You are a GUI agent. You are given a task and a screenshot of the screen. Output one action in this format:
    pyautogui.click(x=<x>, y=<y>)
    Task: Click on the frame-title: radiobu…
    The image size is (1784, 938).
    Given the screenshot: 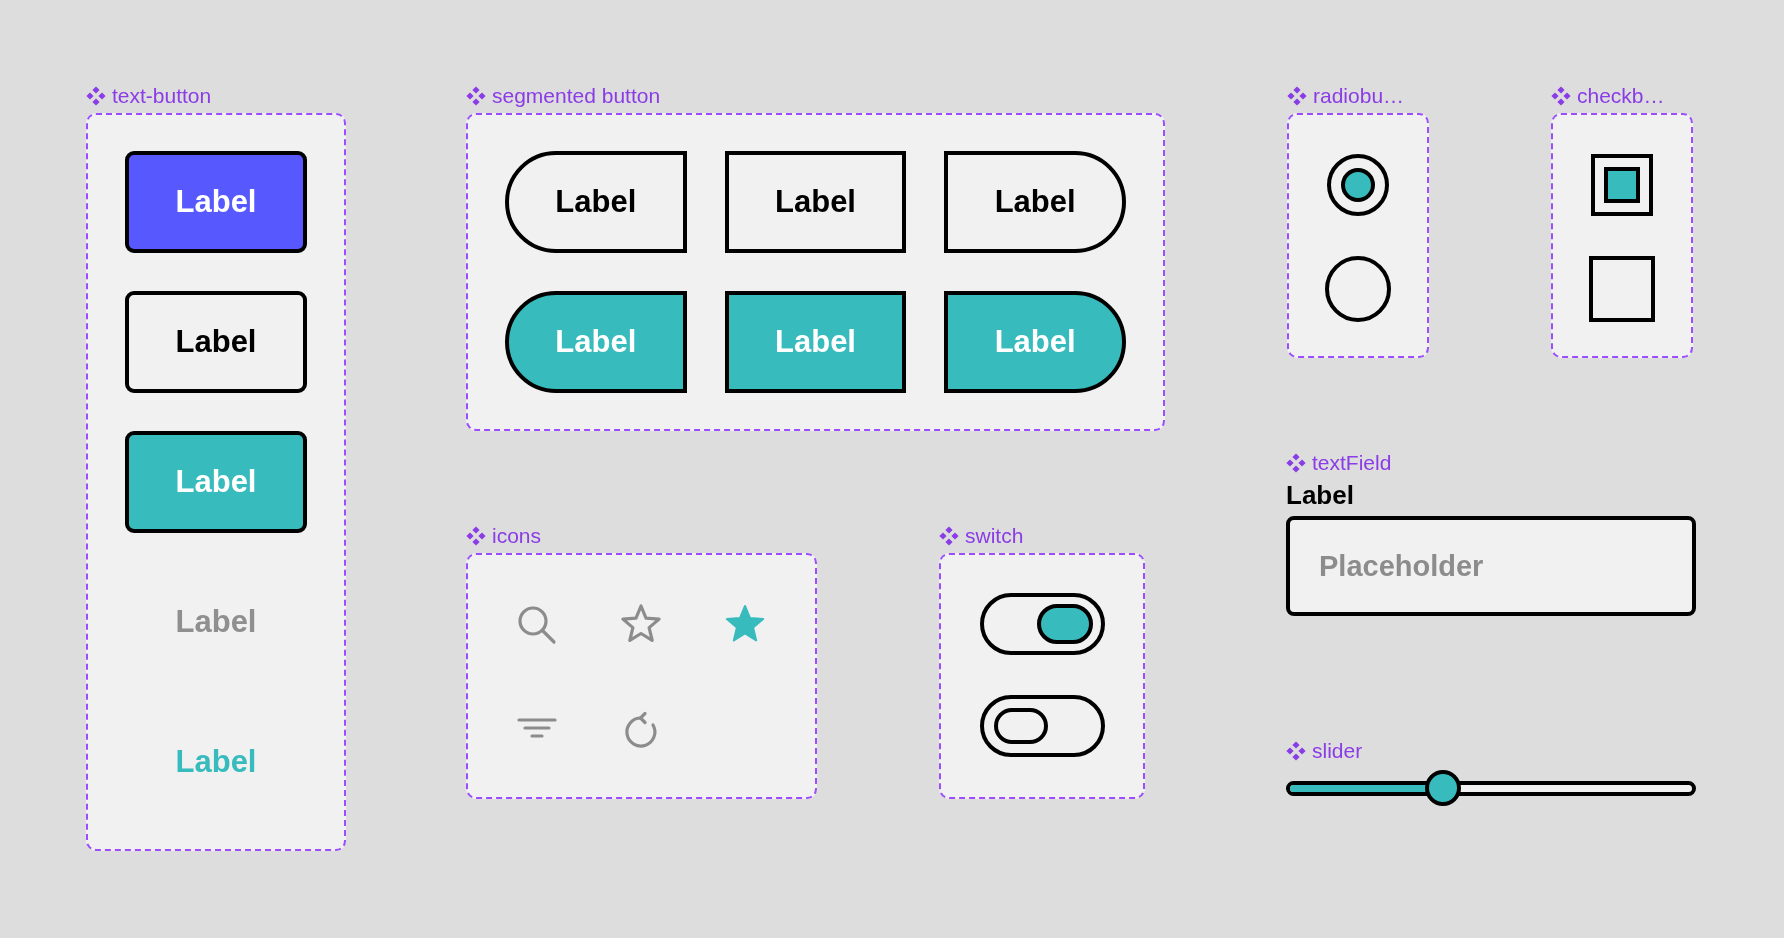 What is the action you would take?
    pyautogui.click(x=1359, y=96)
    